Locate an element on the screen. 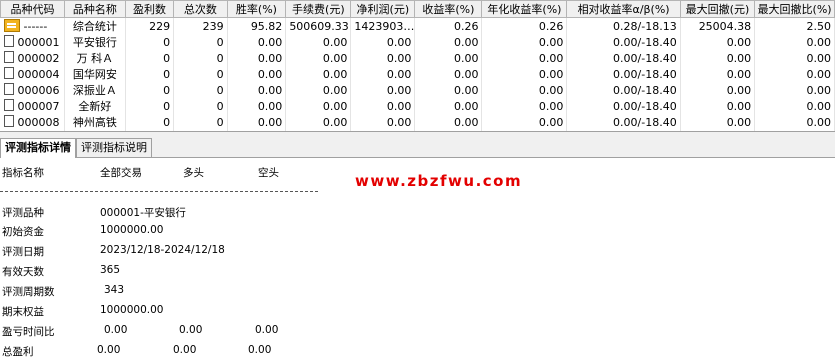 The width and height of the screenshot is (835, 361). col-header-max-drawdown-ratio: 最大回撤比(%) is located at coordinates (794, 9).